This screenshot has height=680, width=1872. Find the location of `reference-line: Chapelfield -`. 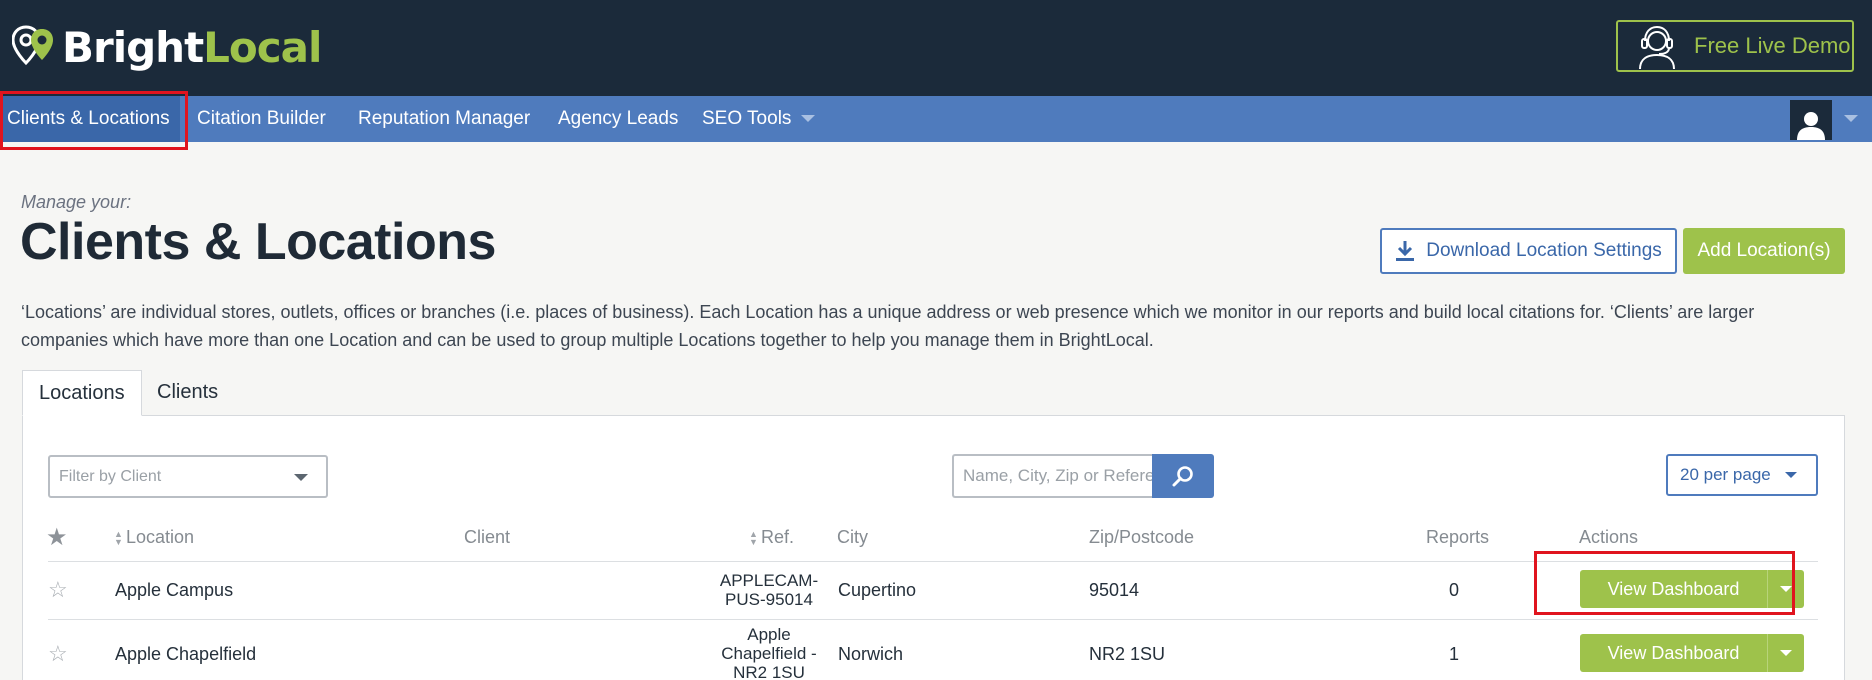

reference-line: Chapelfield - is located at coordinates (769, 653).